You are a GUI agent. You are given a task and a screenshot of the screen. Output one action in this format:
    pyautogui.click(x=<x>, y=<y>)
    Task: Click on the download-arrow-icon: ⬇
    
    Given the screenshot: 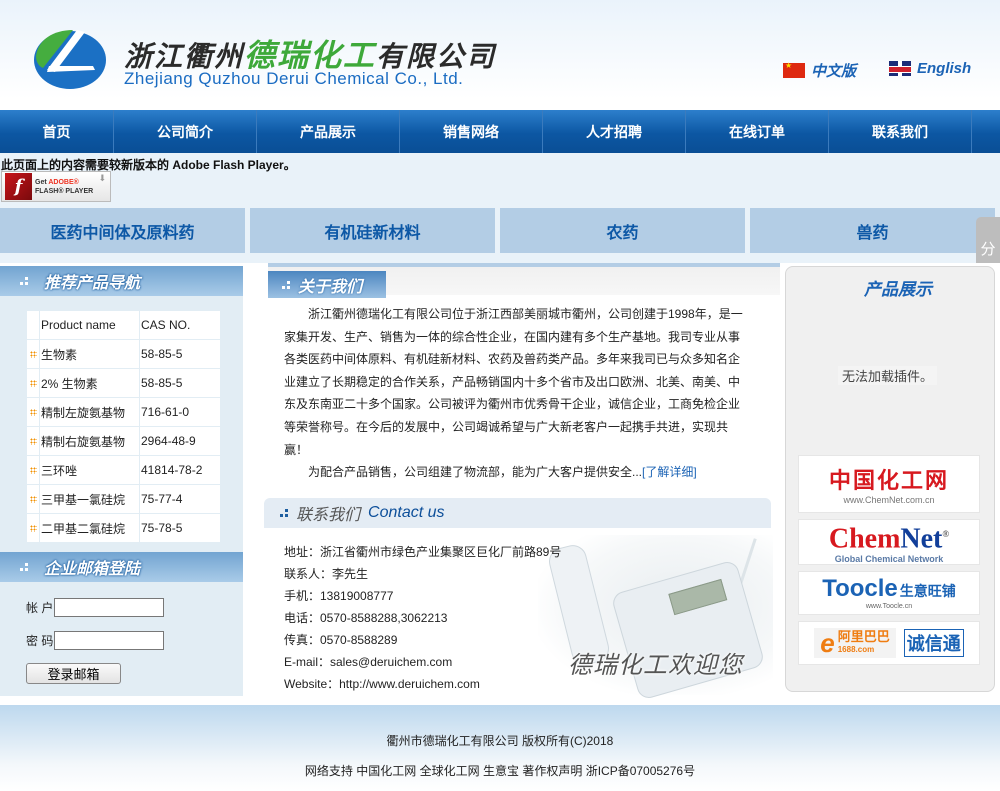 What is the action you would take?
    pyautogui.click(x=102, y=178)
    